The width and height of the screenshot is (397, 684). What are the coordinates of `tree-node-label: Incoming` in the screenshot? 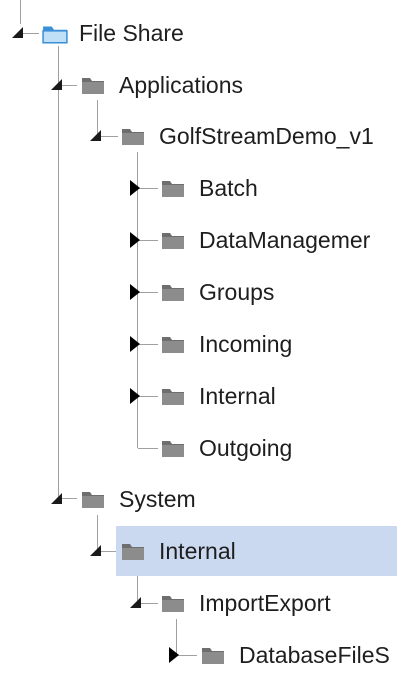 It's located at (246, 344).